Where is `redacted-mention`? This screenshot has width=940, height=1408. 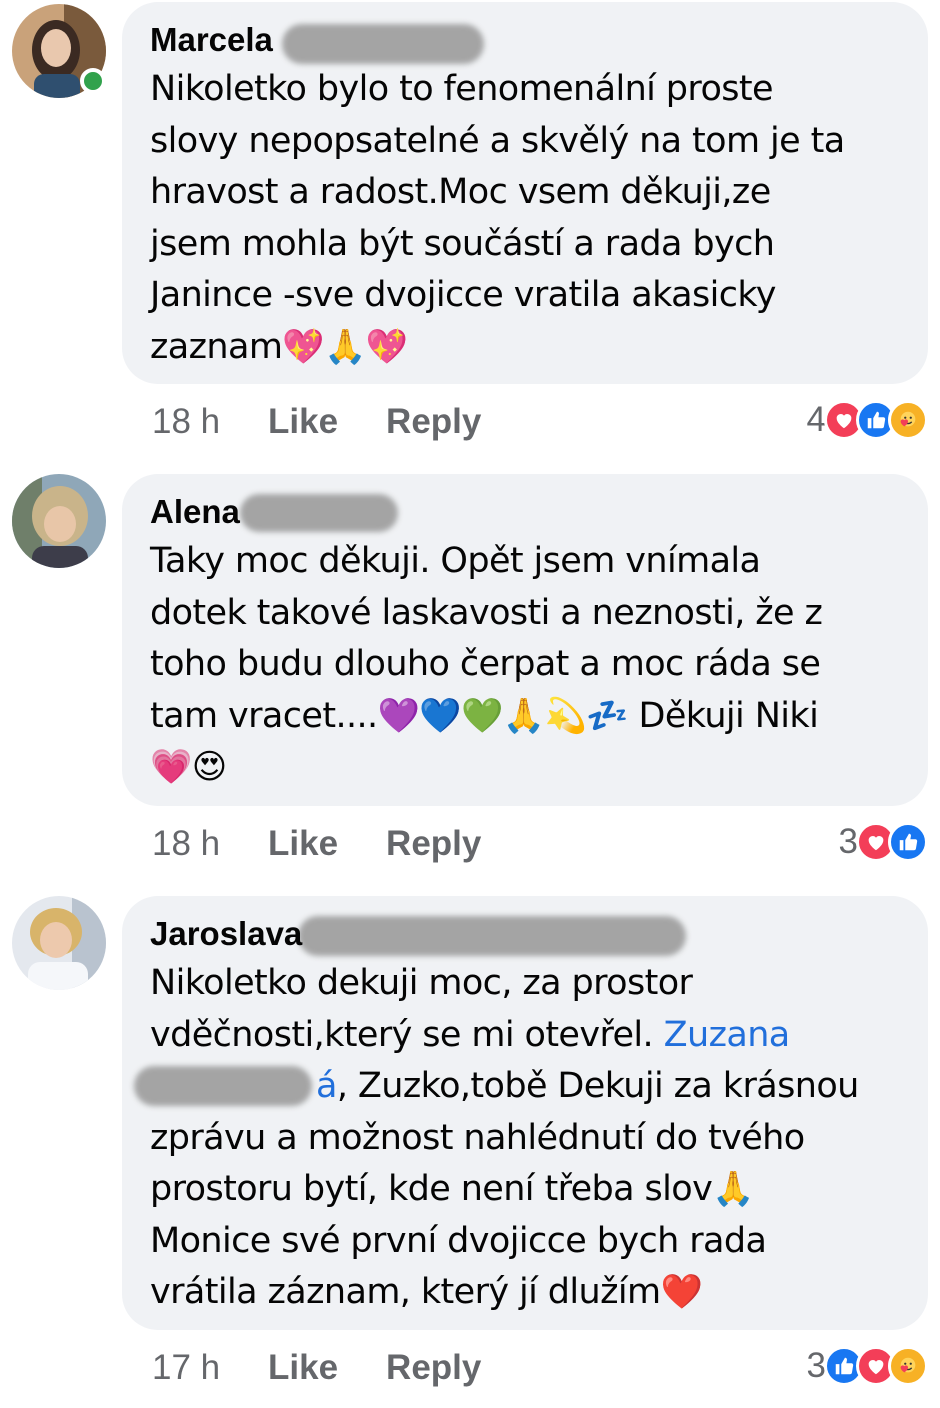 redacted-mention is located at coordinates (223, 1086).